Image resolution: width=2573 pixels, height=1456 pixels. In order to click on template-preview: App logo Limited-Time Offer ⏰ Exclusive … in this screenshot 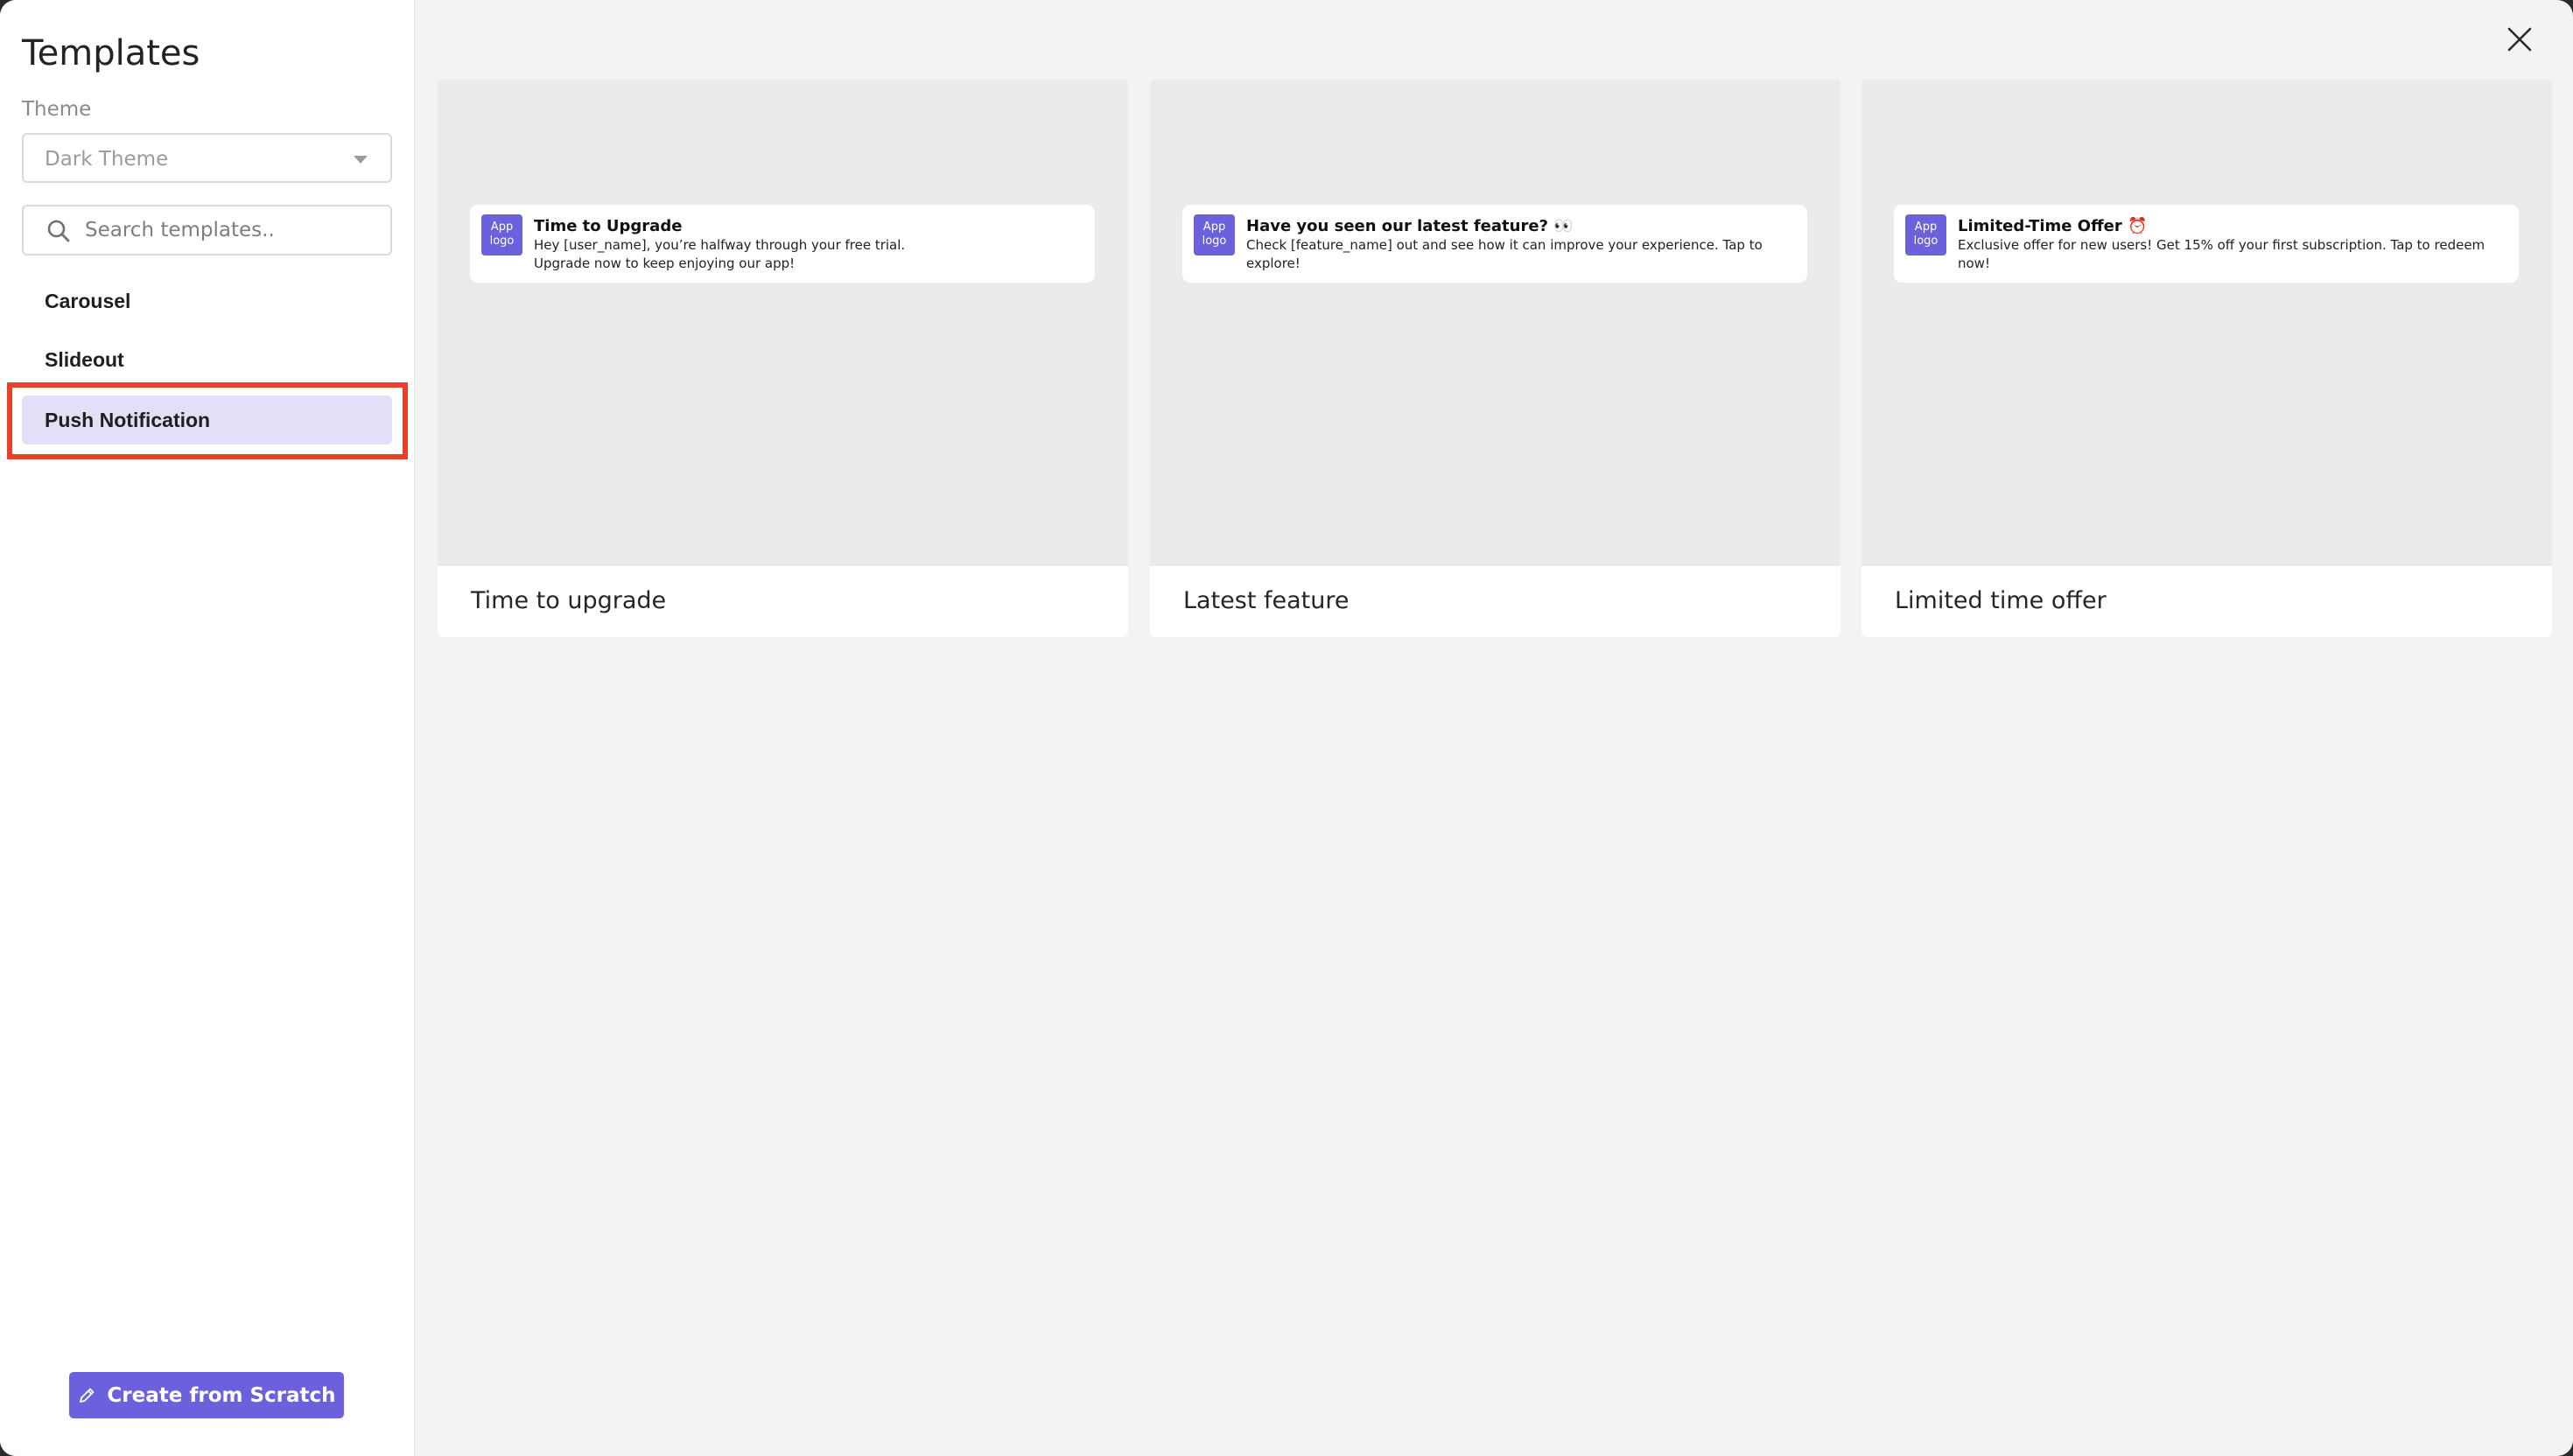, I will do `click(2206, 322)`.